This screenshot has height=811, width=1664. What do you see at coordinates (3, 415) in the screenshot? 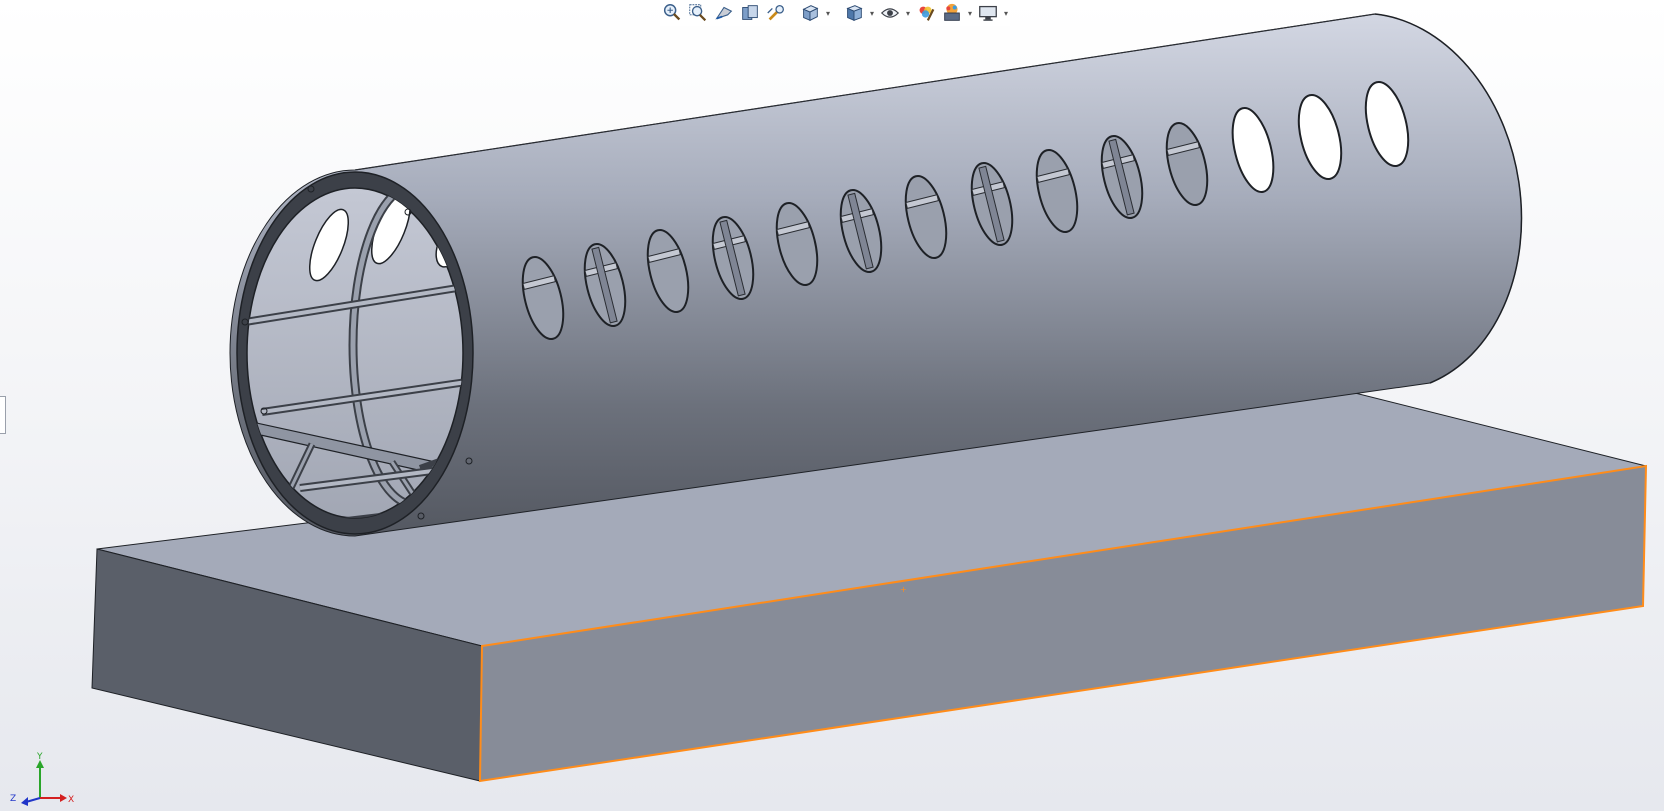
I see `collapsed-panel-tab` at bounding box center [3, 415].